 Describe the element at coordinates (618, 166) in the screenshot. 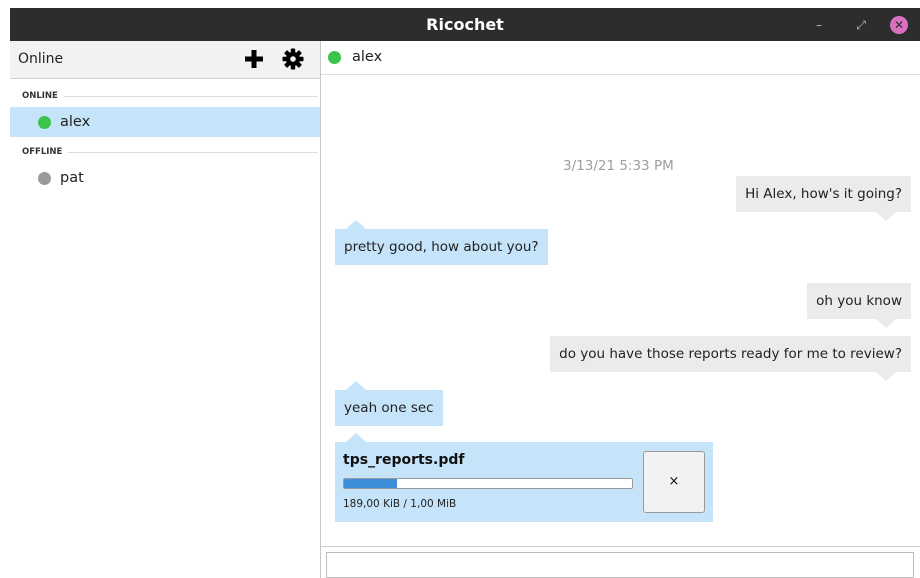

I see `message-timestamp: 3/13/21 5:33 PM` at that location.